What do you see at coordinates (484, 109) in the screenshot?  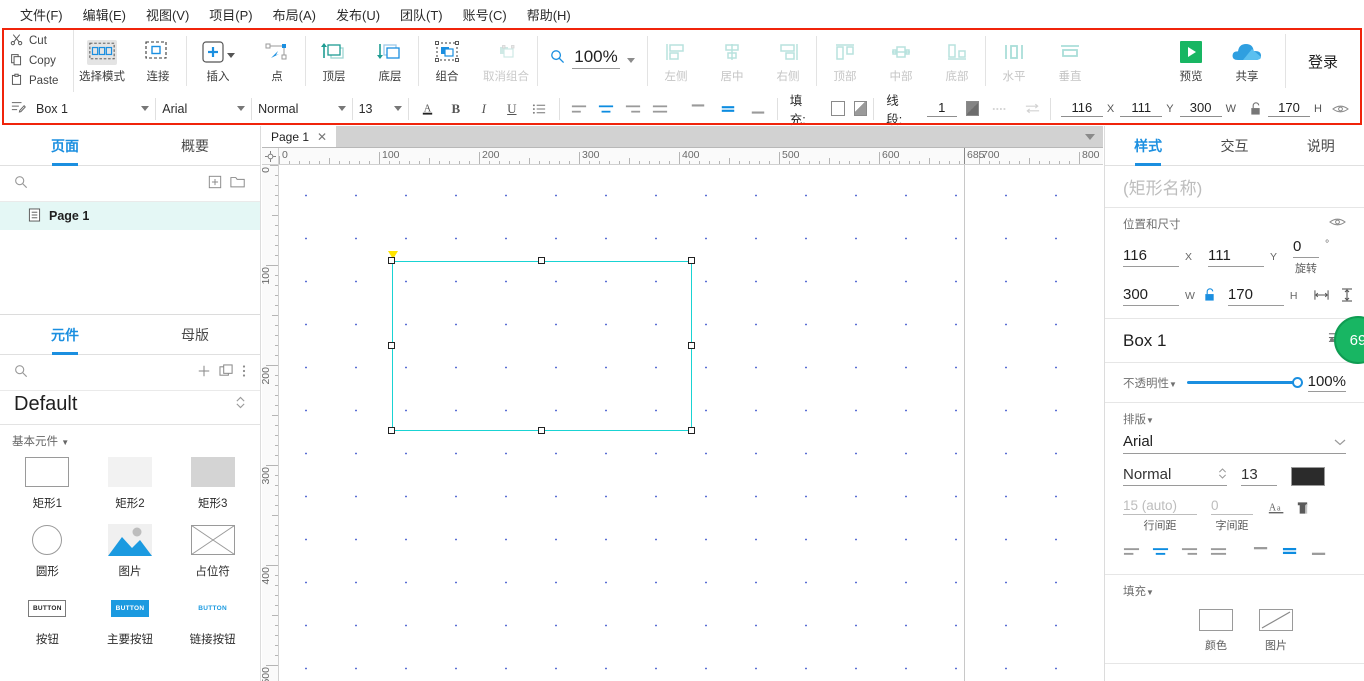 I see `italic-icon: I` at bounding box center [484, 109].